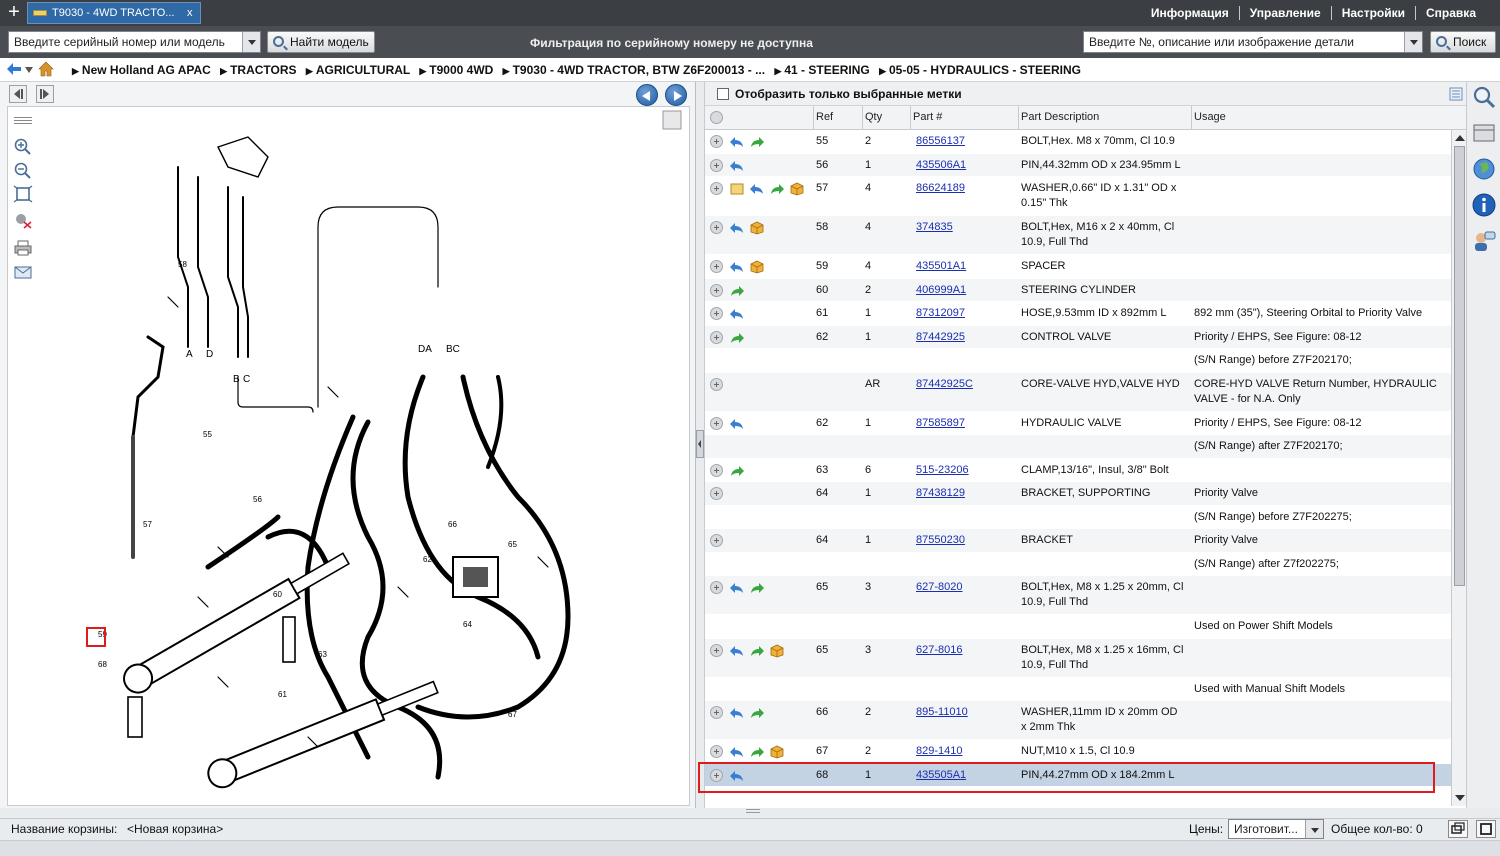 Image resolution: width=1500 pixels, height=856 pixels. Describe the element at coordinates (1078, 517) in the screenshot. I see `table-row: (S/N Range) before Z7F202275;` at that location.